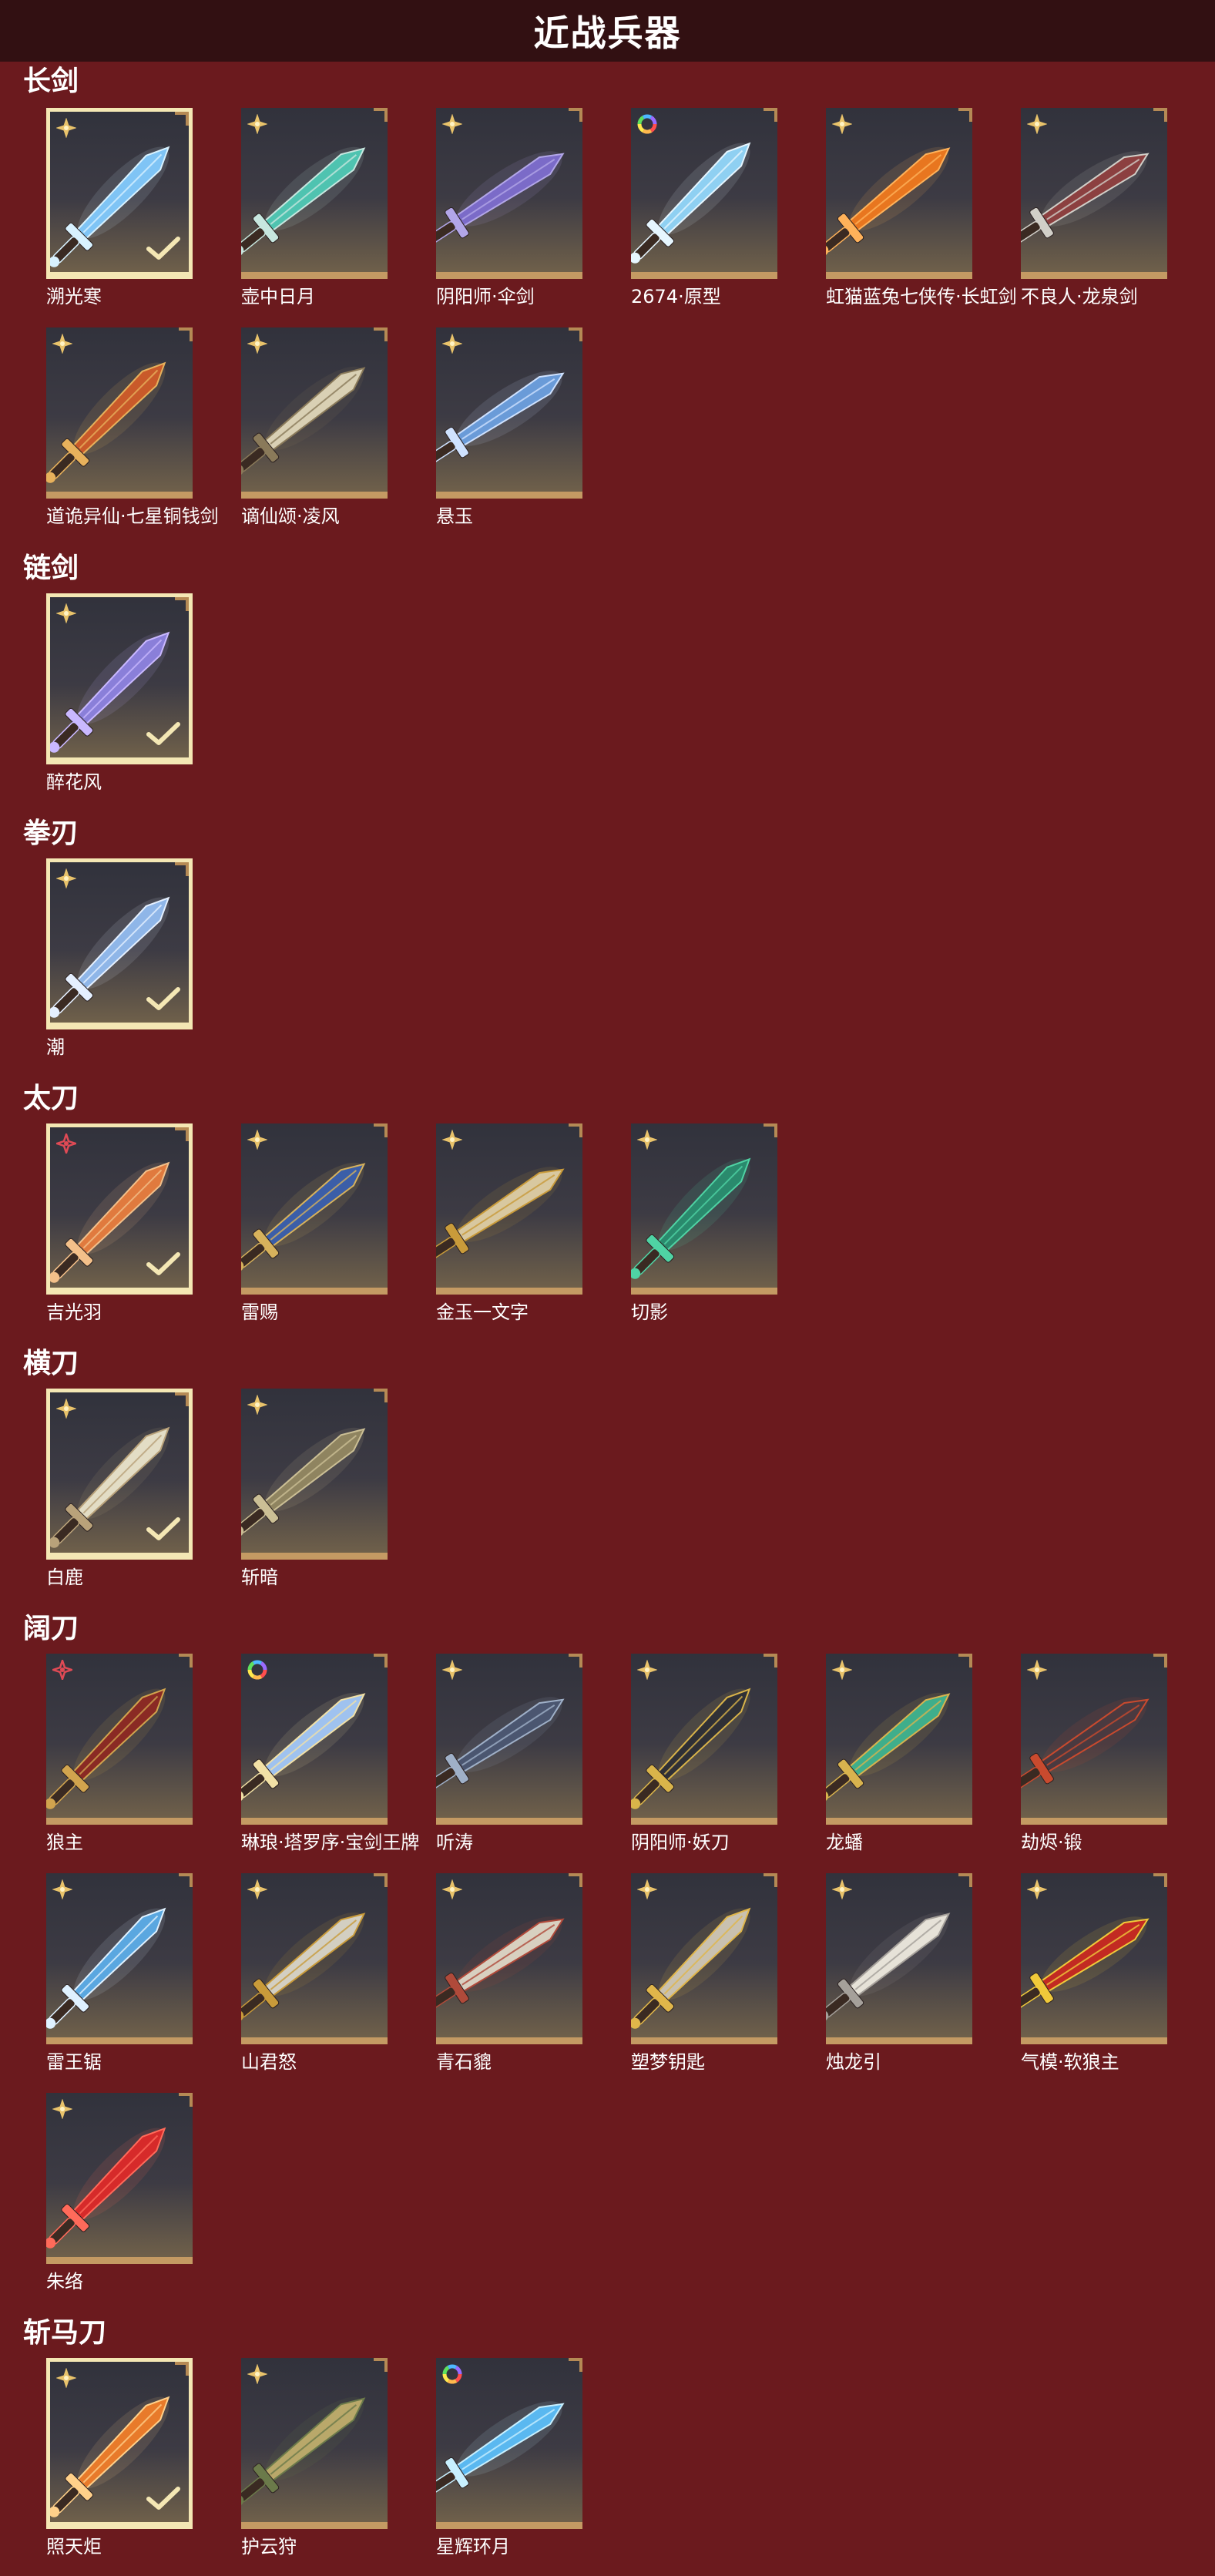 This screenshot has height=2576, width=1215. I want to click on weapon-card: 雷王锯, so click(119, 1973).